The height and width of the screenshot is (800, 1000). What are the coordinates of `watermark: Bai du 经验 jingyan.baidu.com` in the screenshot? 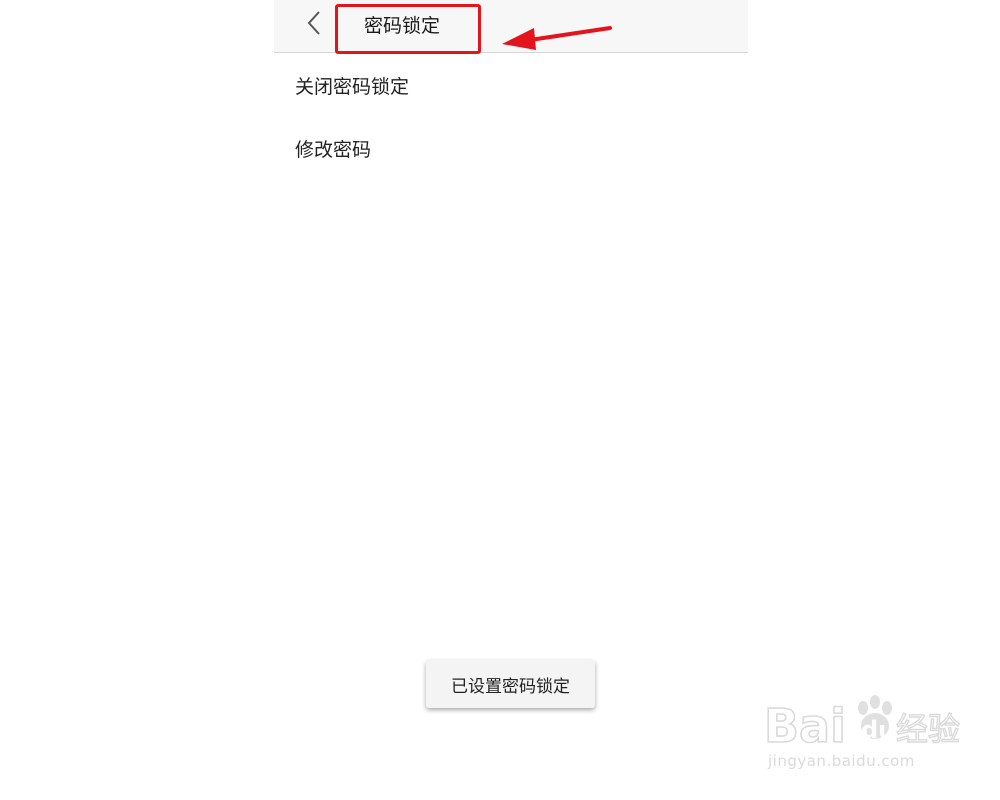 It's located at (862, 738).